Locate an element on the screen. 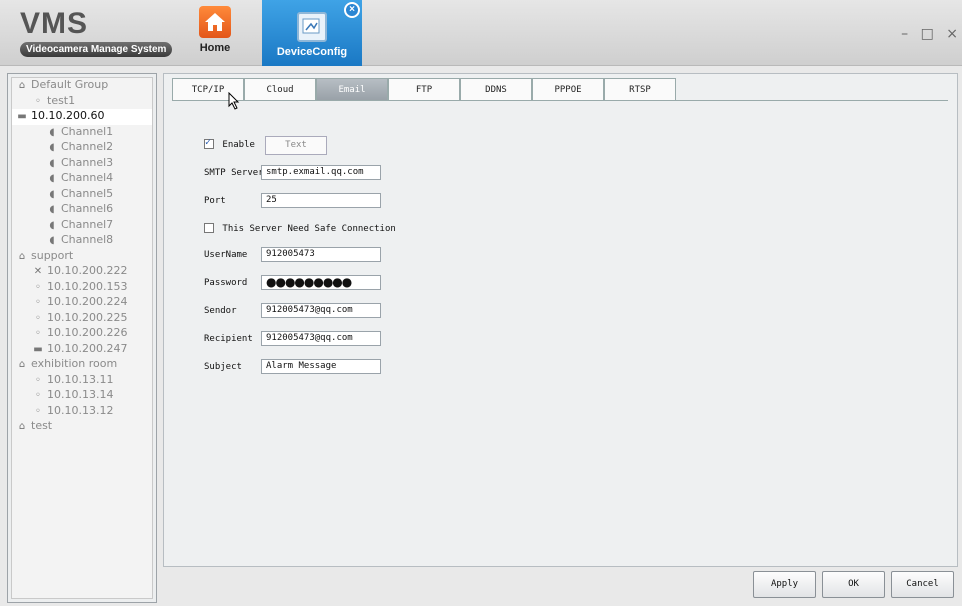 The width and height of the screenshot is (962, 606). app-title: VMS is located at coordinates (54, 23).